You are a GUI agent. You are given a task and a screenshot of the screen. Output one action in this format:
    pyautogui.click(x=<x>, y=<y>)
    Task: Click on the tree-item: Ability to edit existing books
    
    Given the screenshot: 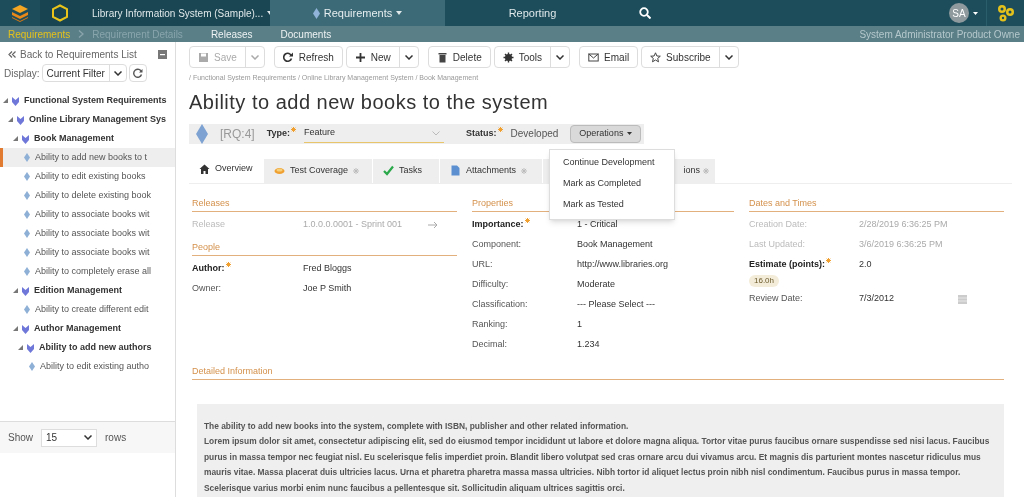 What is the action you would take?
    pyautogui.click(x=87, y=176)
    